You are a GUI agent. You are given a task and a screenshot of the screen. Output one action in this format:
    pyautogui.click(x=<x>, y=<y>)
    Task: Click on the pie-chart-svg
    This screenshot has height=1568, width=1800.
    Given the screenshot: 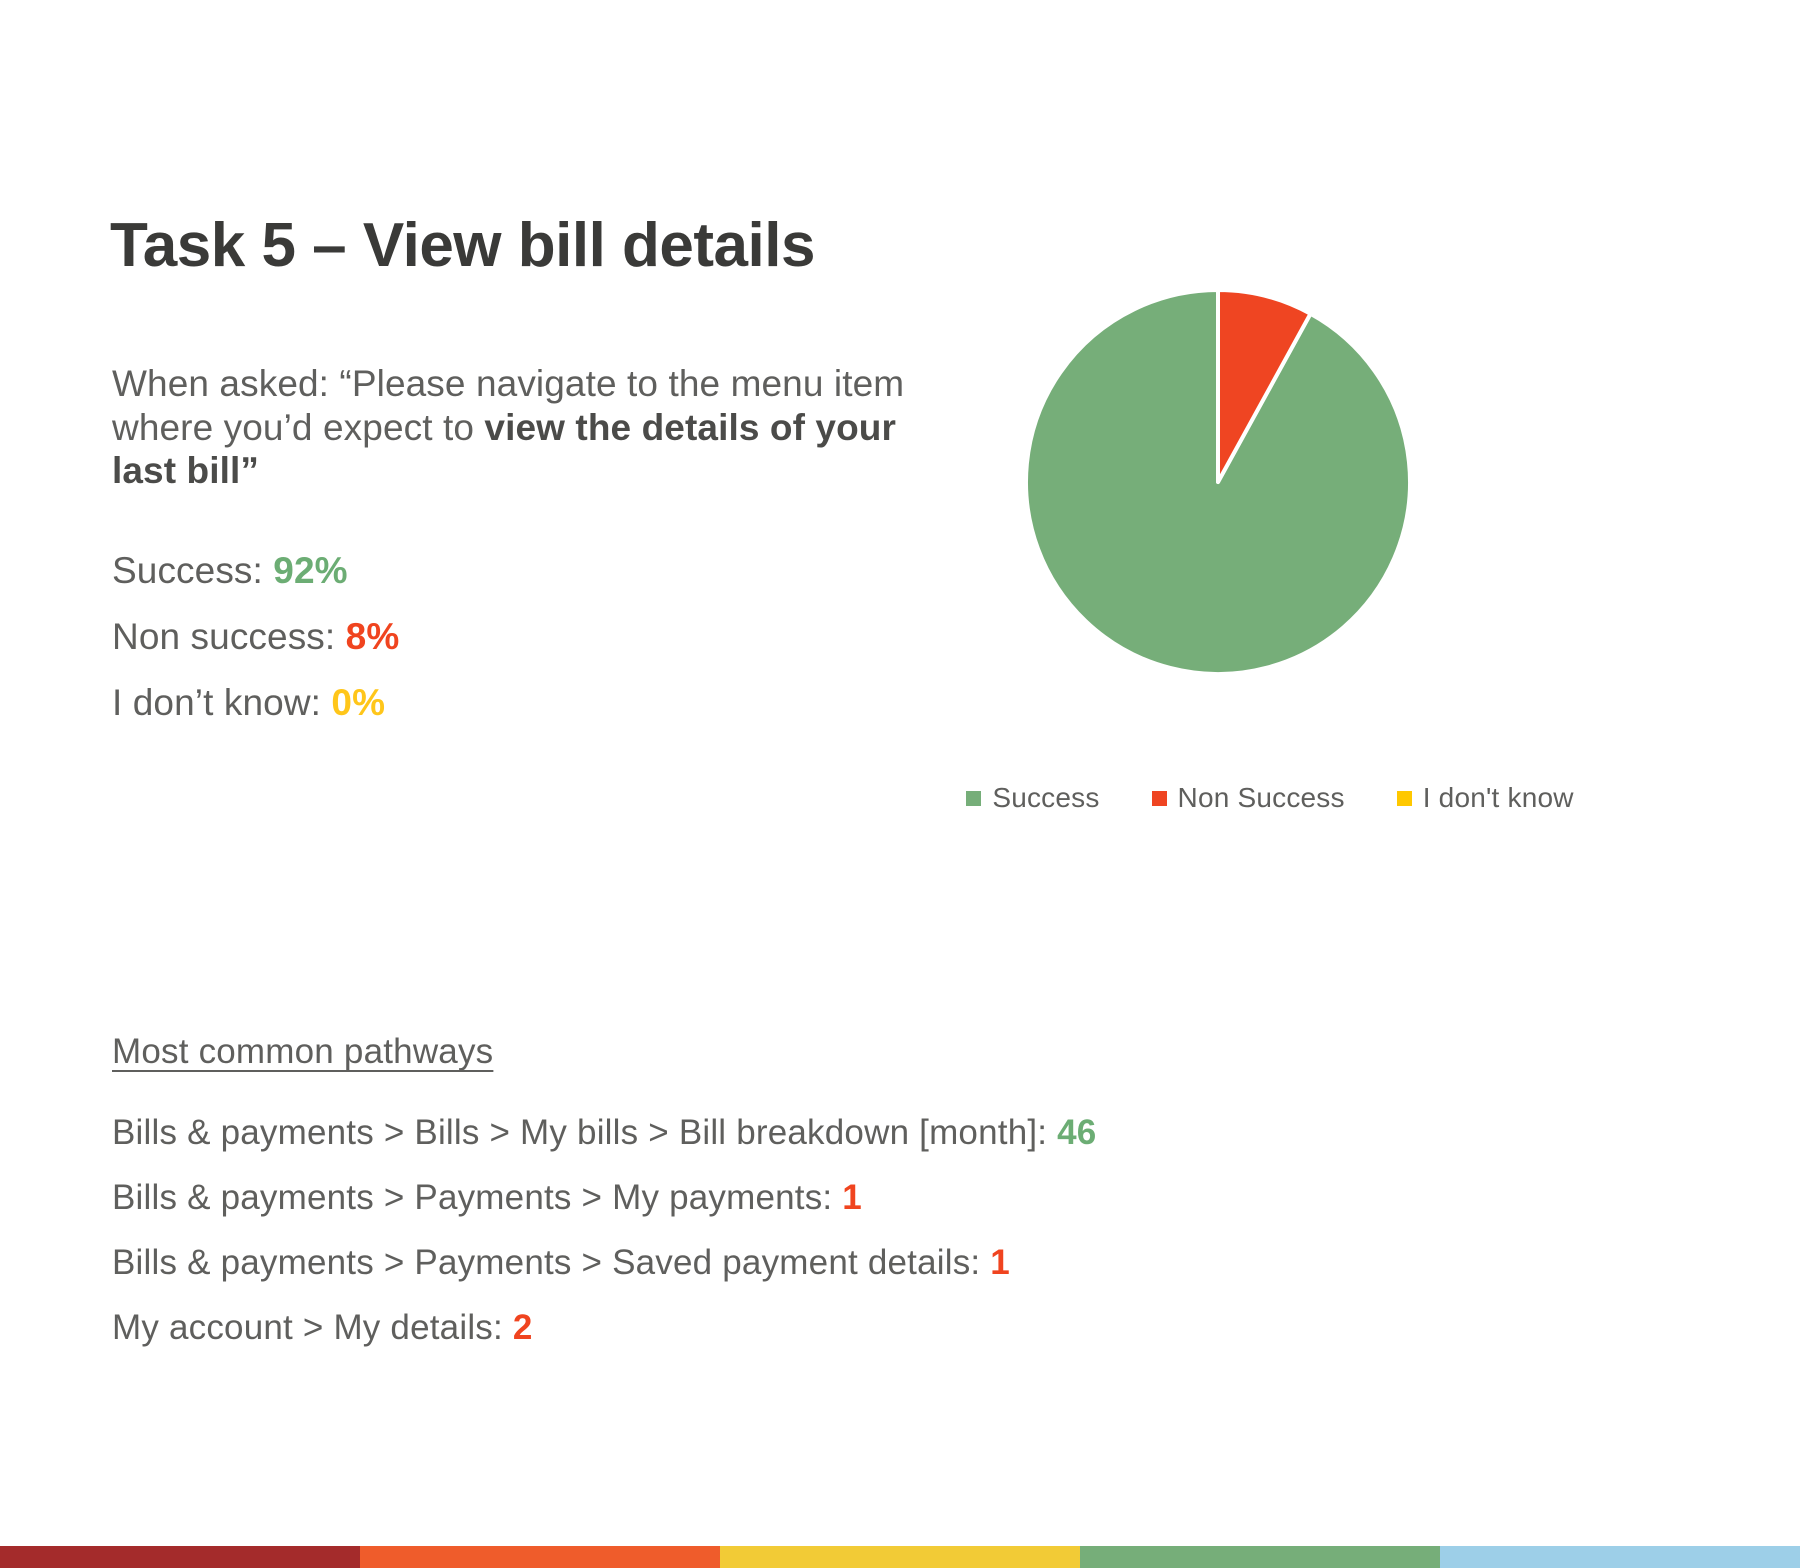 What is the action you would take?
    pyautogui.click(x=1218, y=482)
    